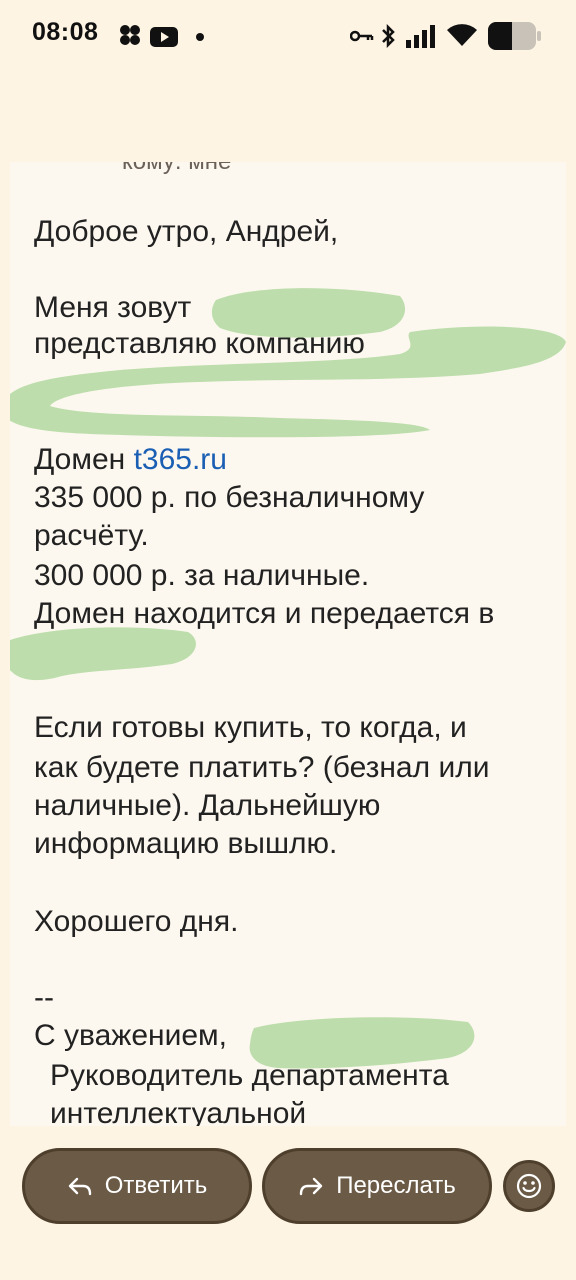  I want to click on youtube-icon, so click(164, 37).